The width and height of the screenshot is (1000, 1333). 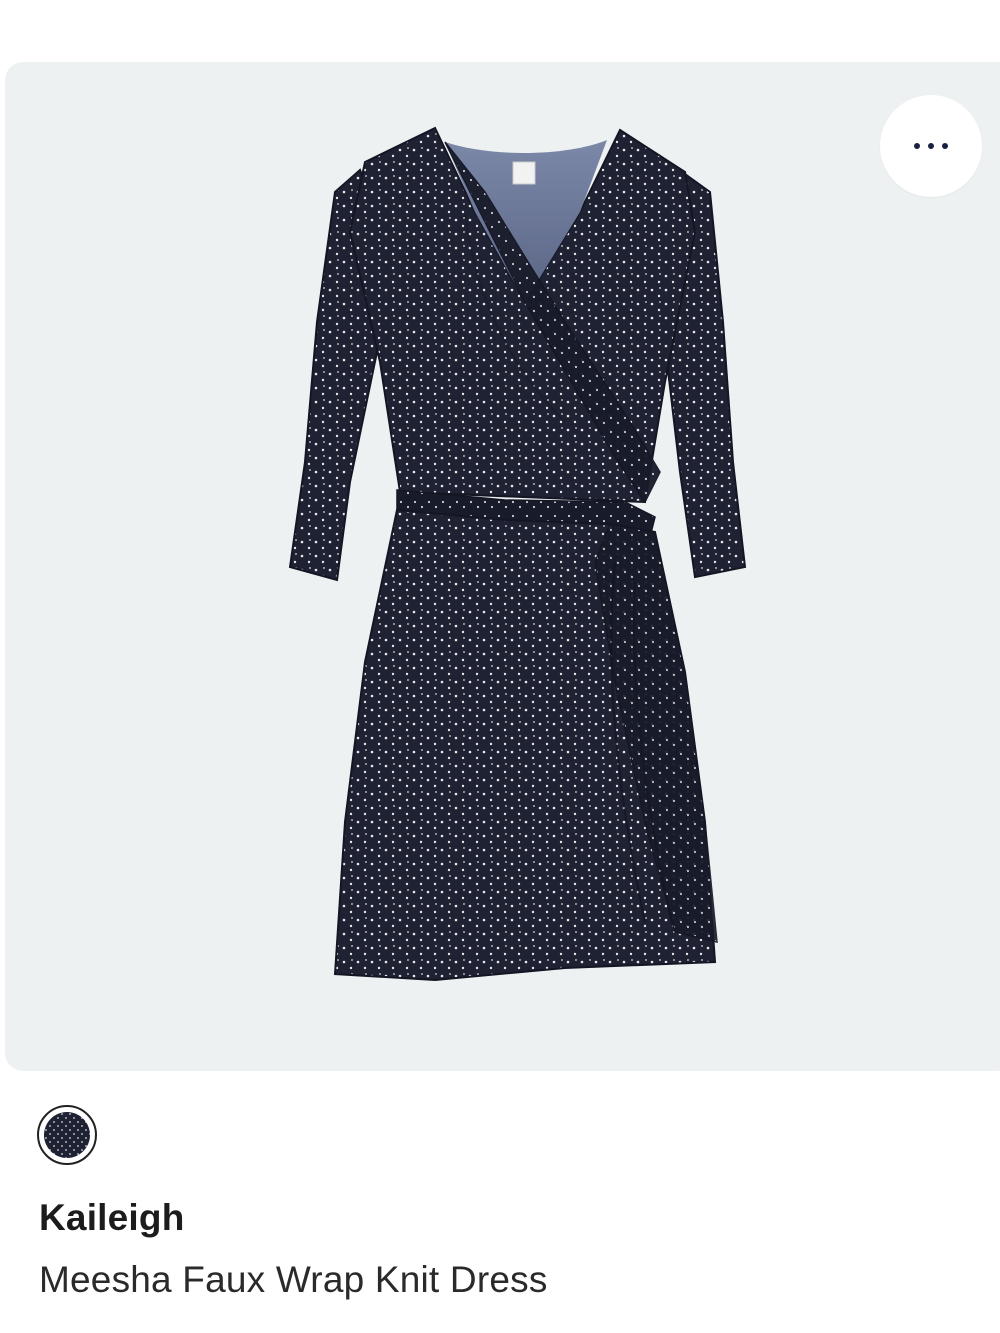 I want to click on more-options-button, so click(x=931, y=146).